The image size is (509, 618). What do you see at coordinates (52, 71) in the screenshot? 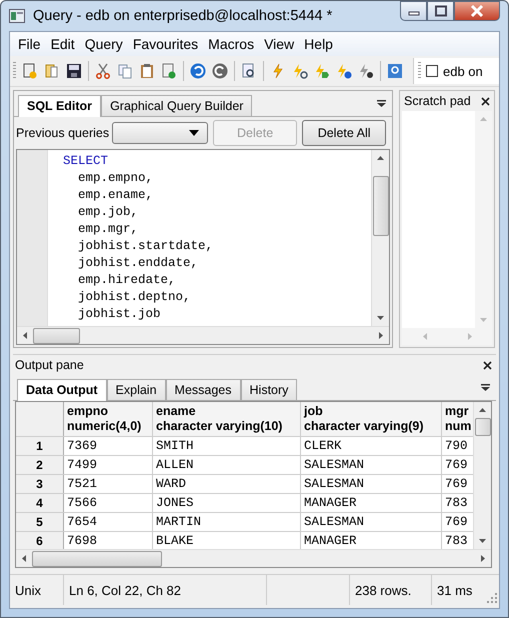
I see `folder-icon` at bounding box center [52, 71].